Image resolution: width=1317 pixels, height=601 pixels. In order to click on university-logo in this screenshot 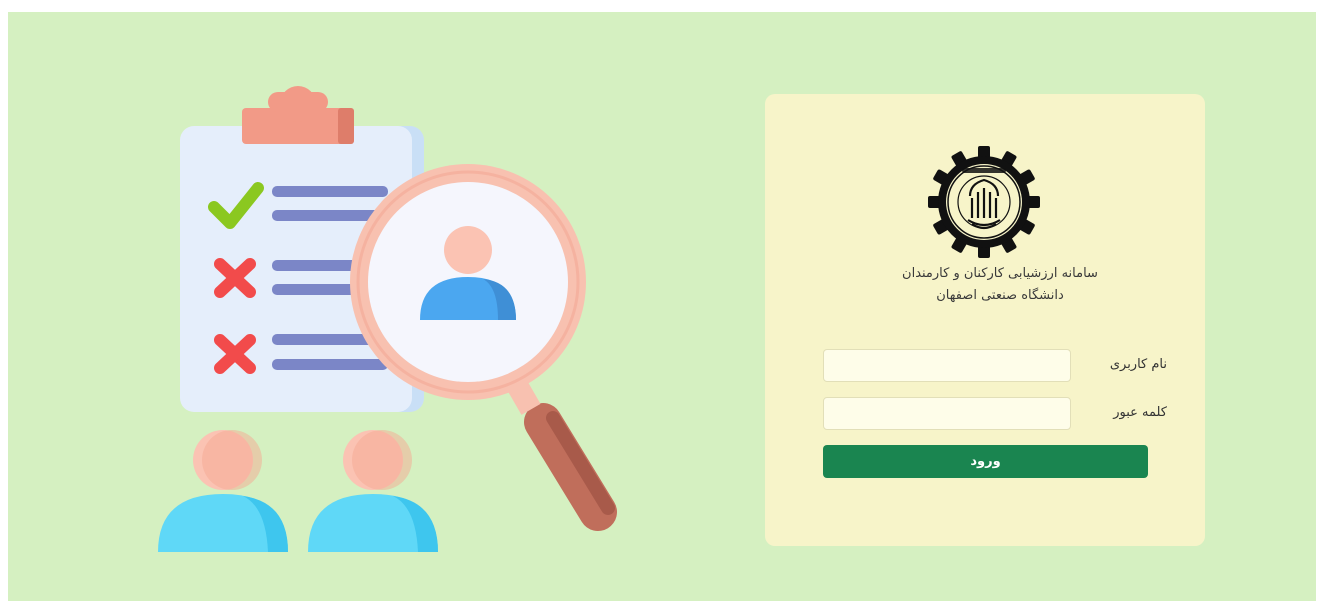, I will do `click(984, 202)`.